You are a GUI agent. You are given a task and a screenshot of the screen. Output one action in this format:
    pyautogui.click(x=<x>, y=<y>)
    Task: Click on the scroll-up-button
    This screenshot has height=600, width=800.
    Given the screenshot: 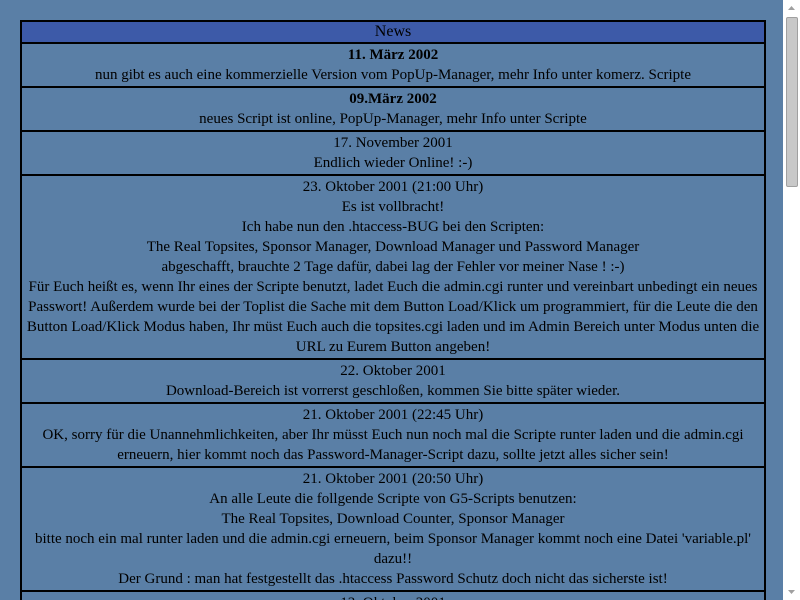 What is the action you would take?
    pyautogui.click(x=791, y=8)
    